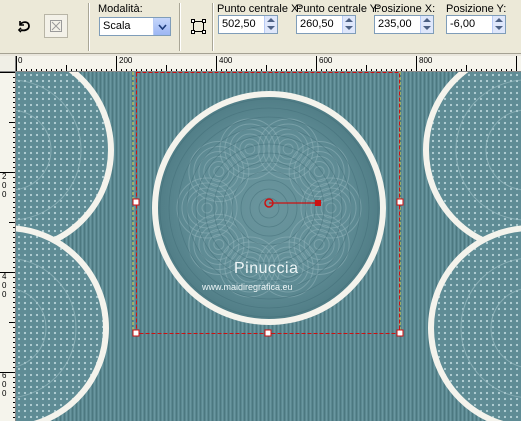 The image size is (521, 421). Describe the element at coordinates (226, 60) in the screenshot. I see `ruler-h-label: 400` at that location.